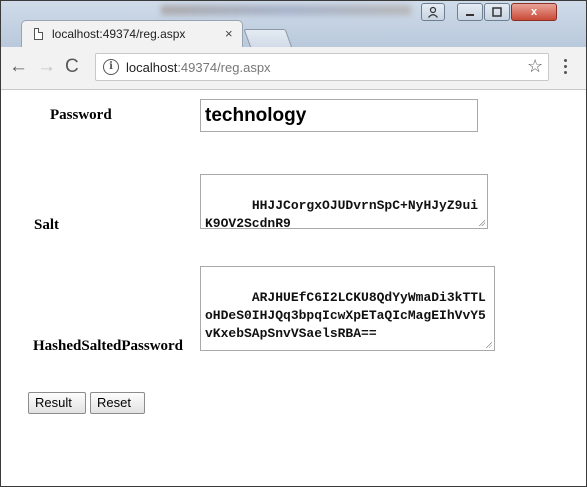  I want to click on back-arrow-icon: ←, so click(18, 67).